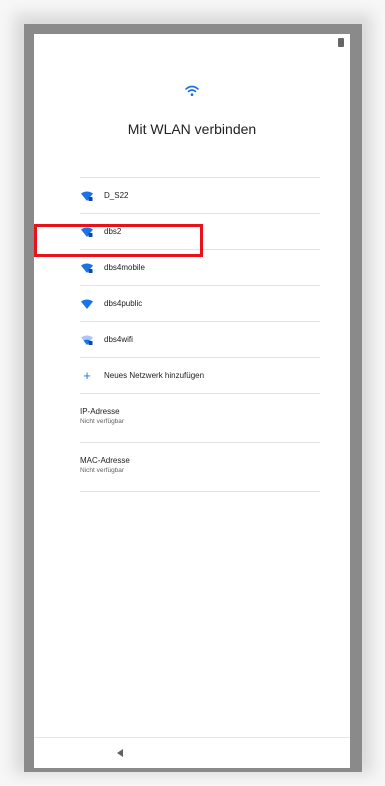 The height and width of the screenshot is (786, 385). Describe the element at coordinates (118, 240) in the screenshot. I see `highlight-annotation` at that location.